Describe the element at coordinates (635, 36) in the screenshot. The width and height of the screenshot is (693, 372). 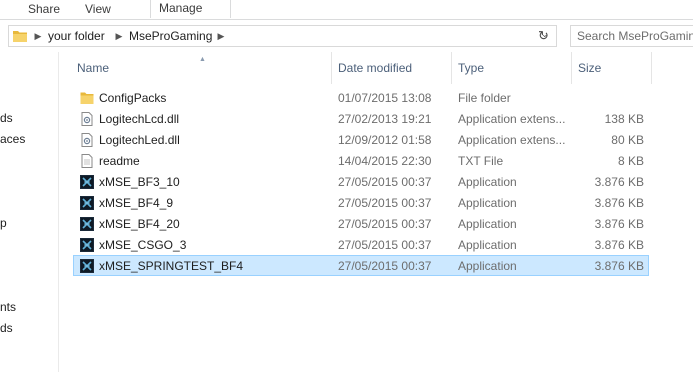
I see `search-input` at that location.